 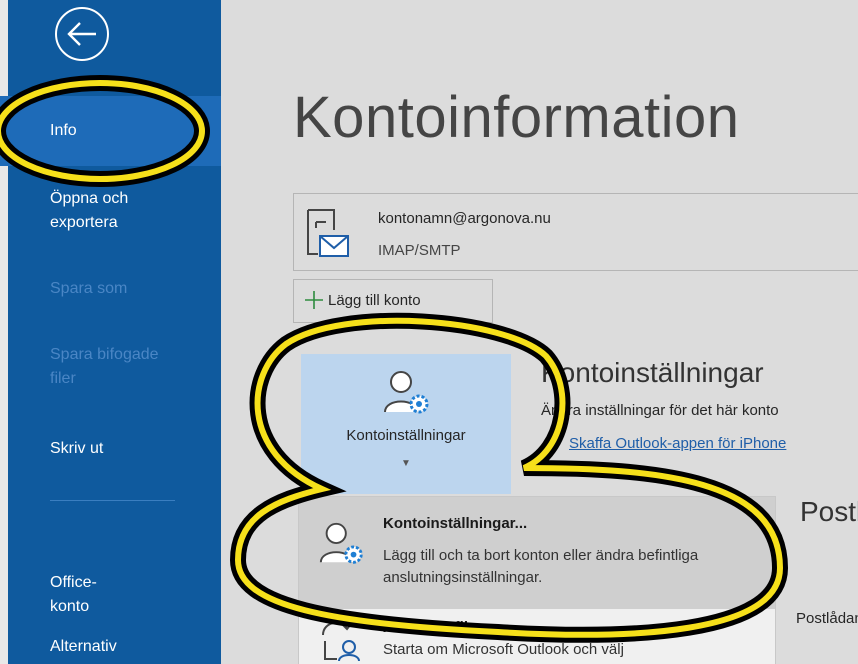 What do you see at coordinates (503, 649) in the screenshot?
I see `menu-item-description: Starta om Microsoft Outlook och välj` at bounding box center [503, 649].